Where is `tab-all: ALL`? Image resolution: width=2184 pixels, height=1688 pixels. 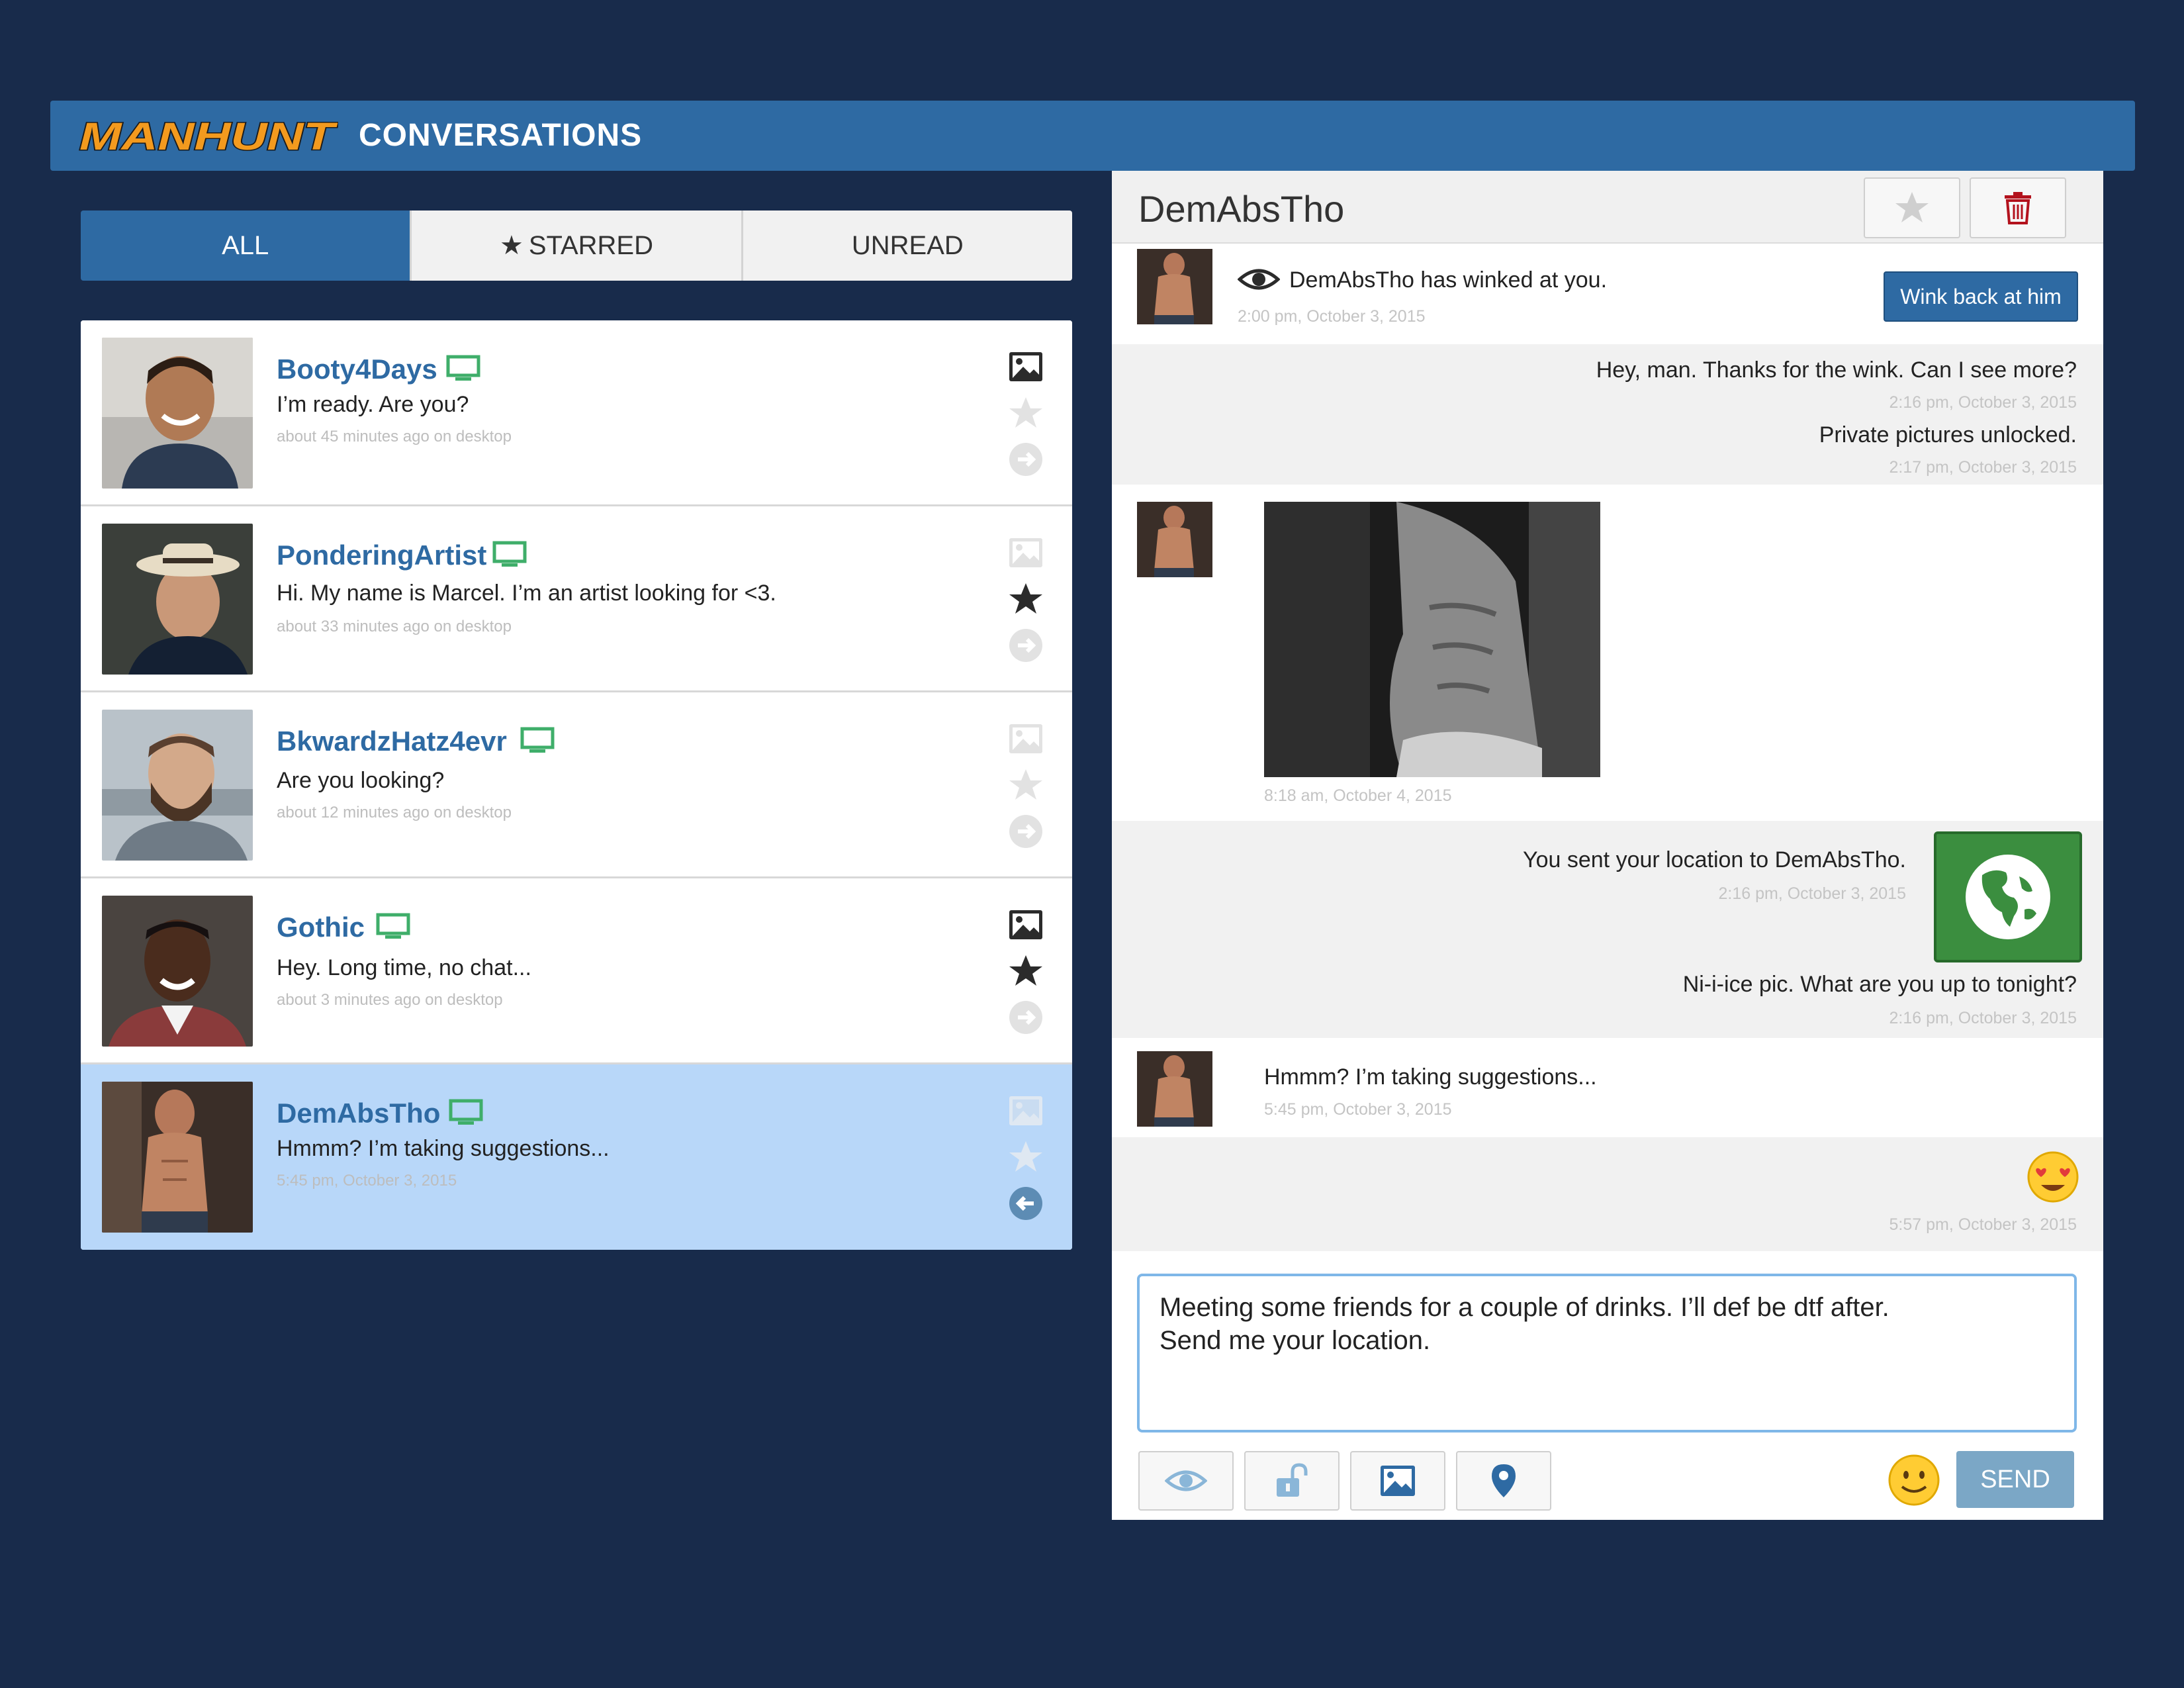 tab-all: ALL is located at coordinates (245, 246).